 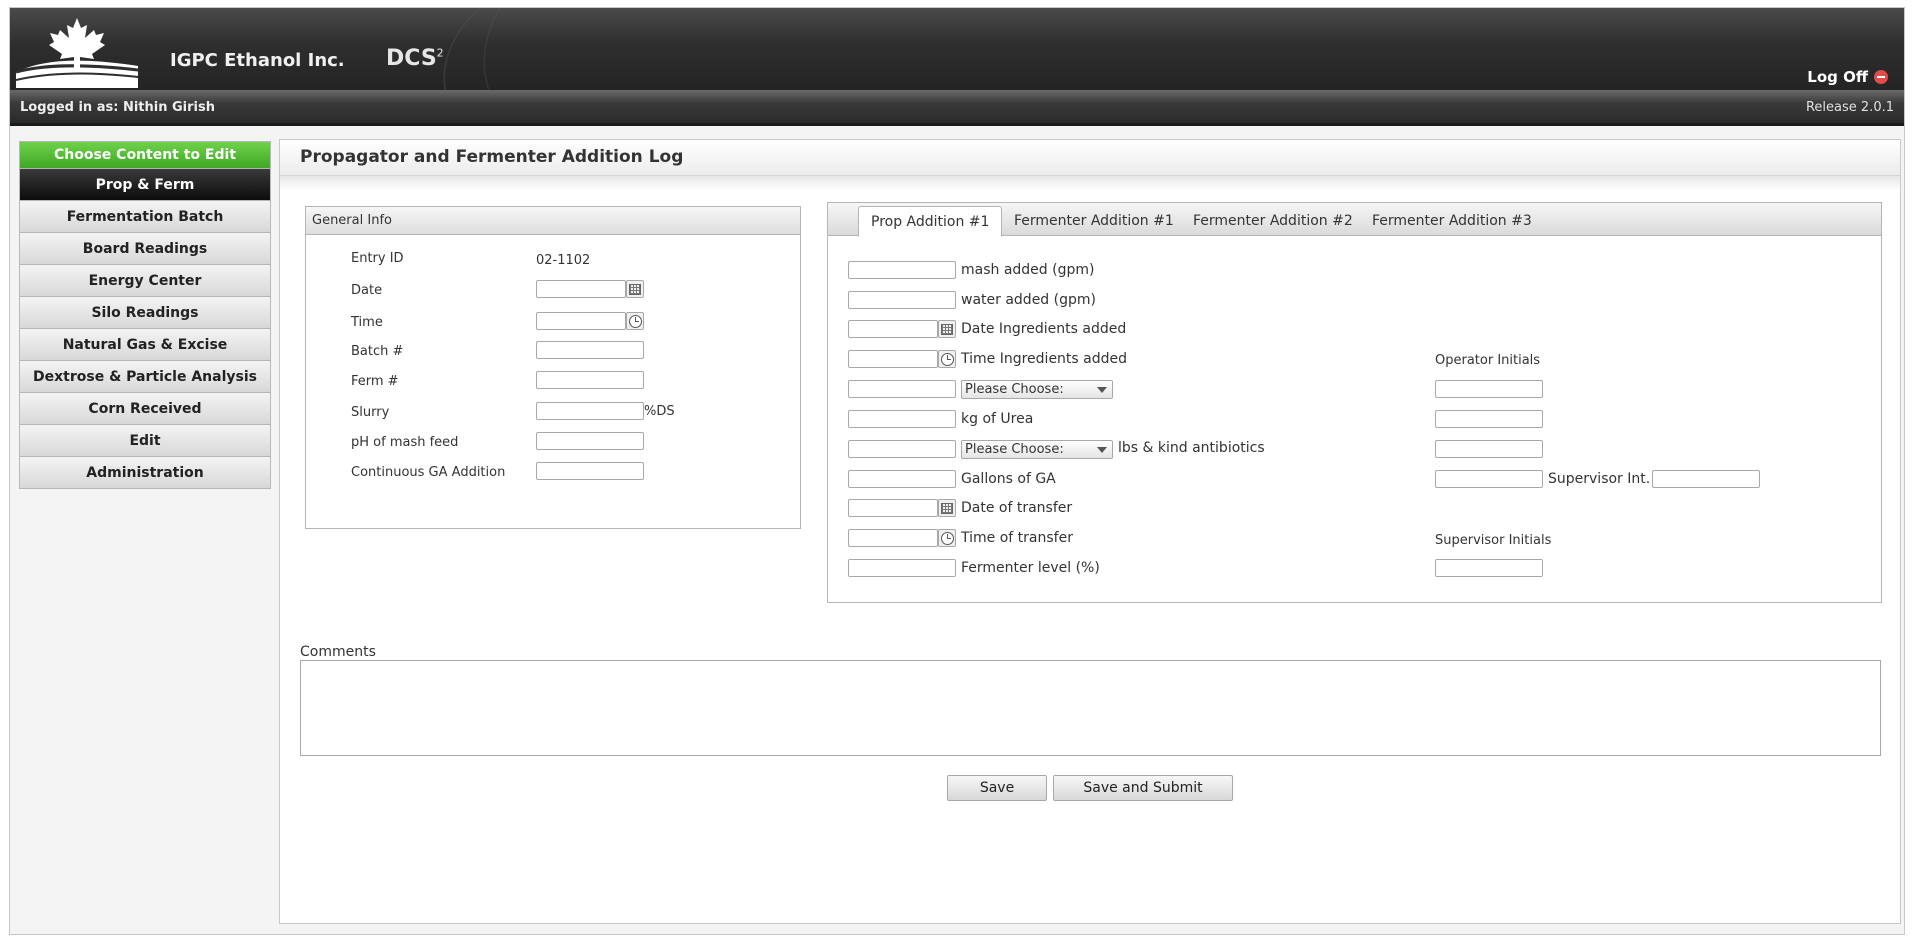 I want to click on ph-input, so click(x=590, y=441).